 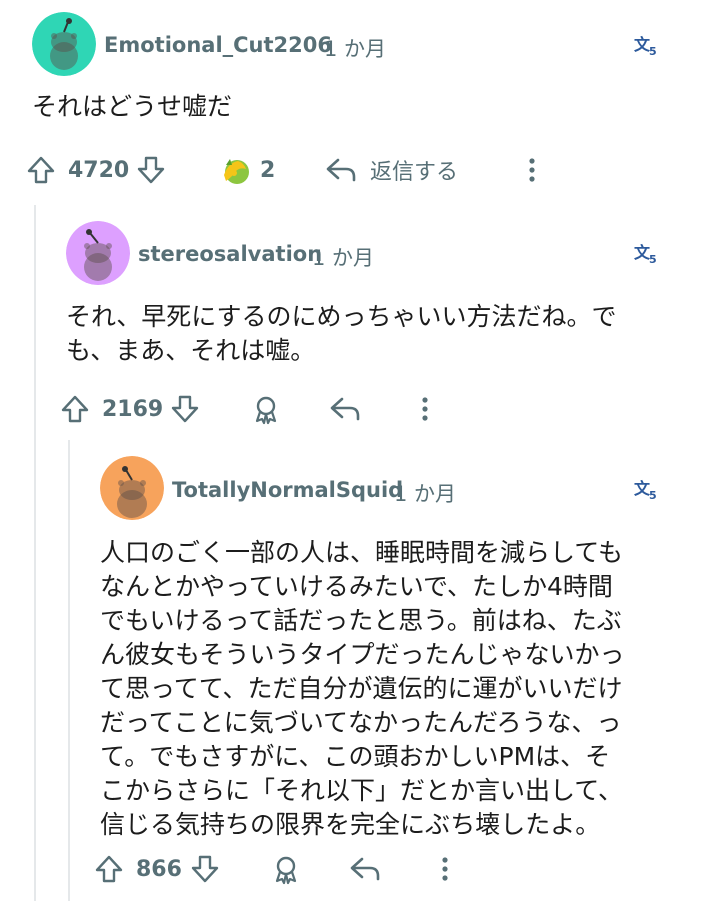 I want to click on action-bar: 4720 2 返信する, so click(x=362, y=170).